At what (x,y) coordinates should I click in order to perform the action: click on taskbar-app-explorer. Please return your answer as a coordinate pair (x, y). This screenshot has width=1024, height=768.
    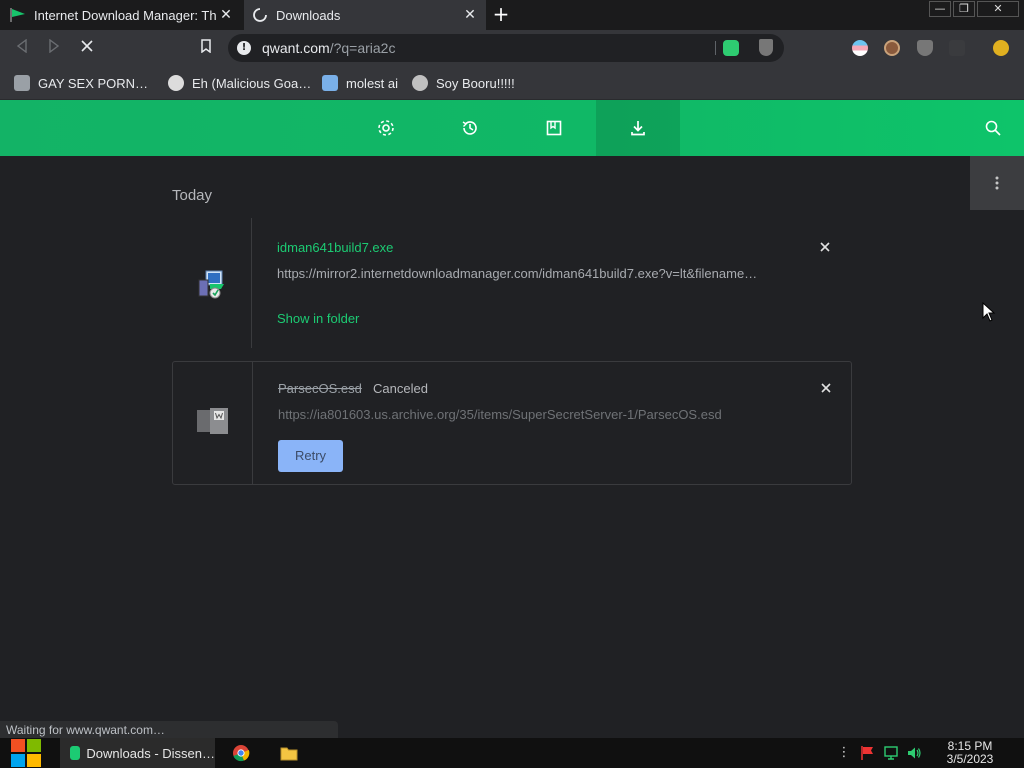
    Looking at the image, I should click on (290, 753).